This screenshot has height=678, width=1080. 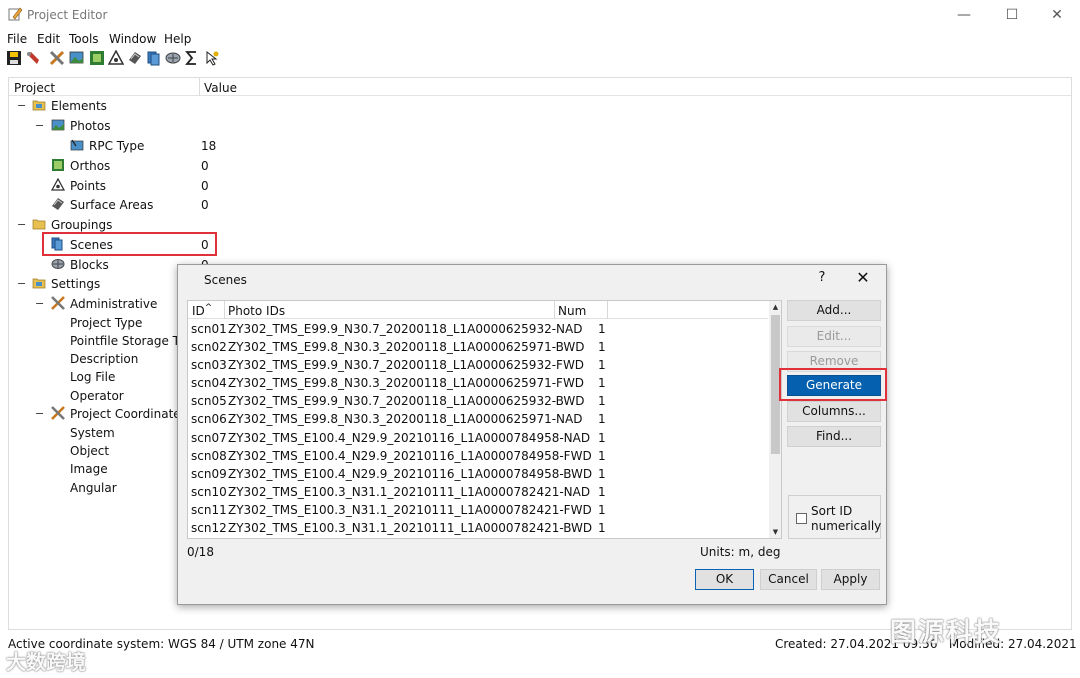 I want to click on scene-id: scn04, so click(x=209, y=383).